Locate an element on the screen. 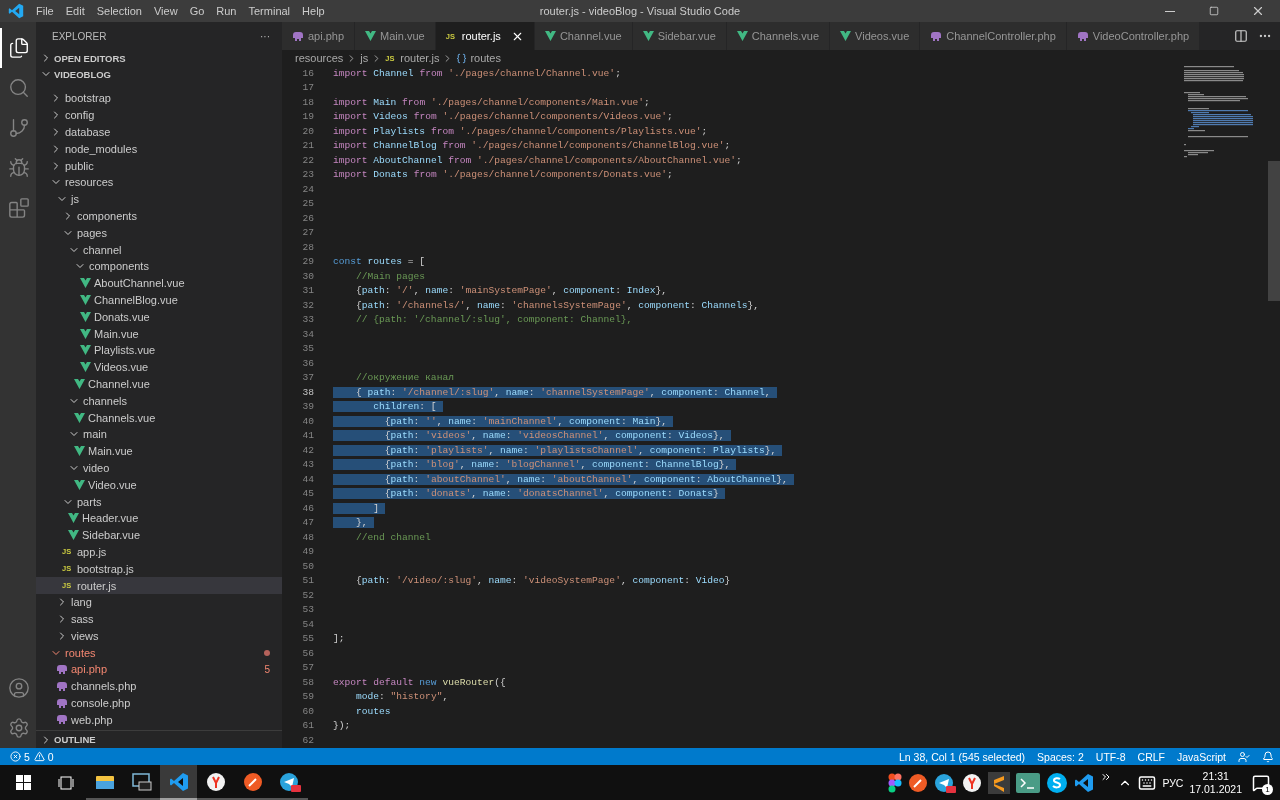 This screenshot has width=1280, height=800. menu-item: Run is located at coordinates (226, 11).